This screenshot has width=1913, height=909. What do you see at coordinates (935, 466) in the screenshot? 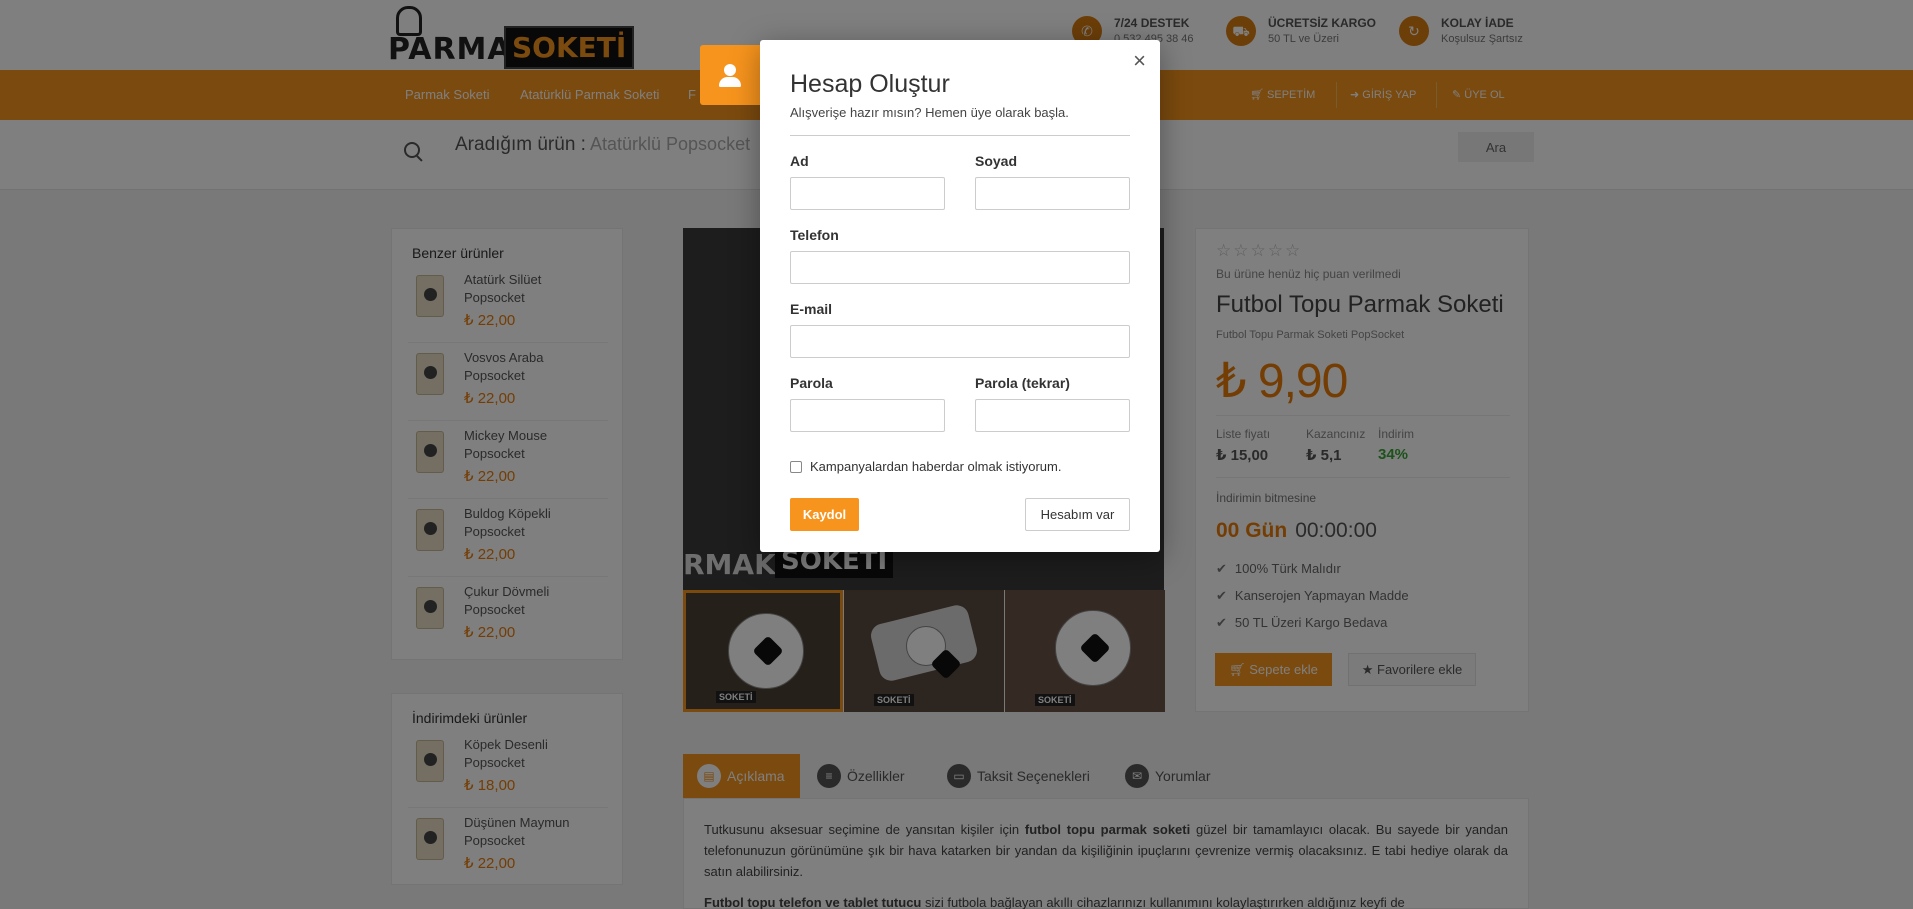
I see `newsletter-label: Kampanyalardan haberdar olmak istiyorum.` at bounding box center [935, 466].